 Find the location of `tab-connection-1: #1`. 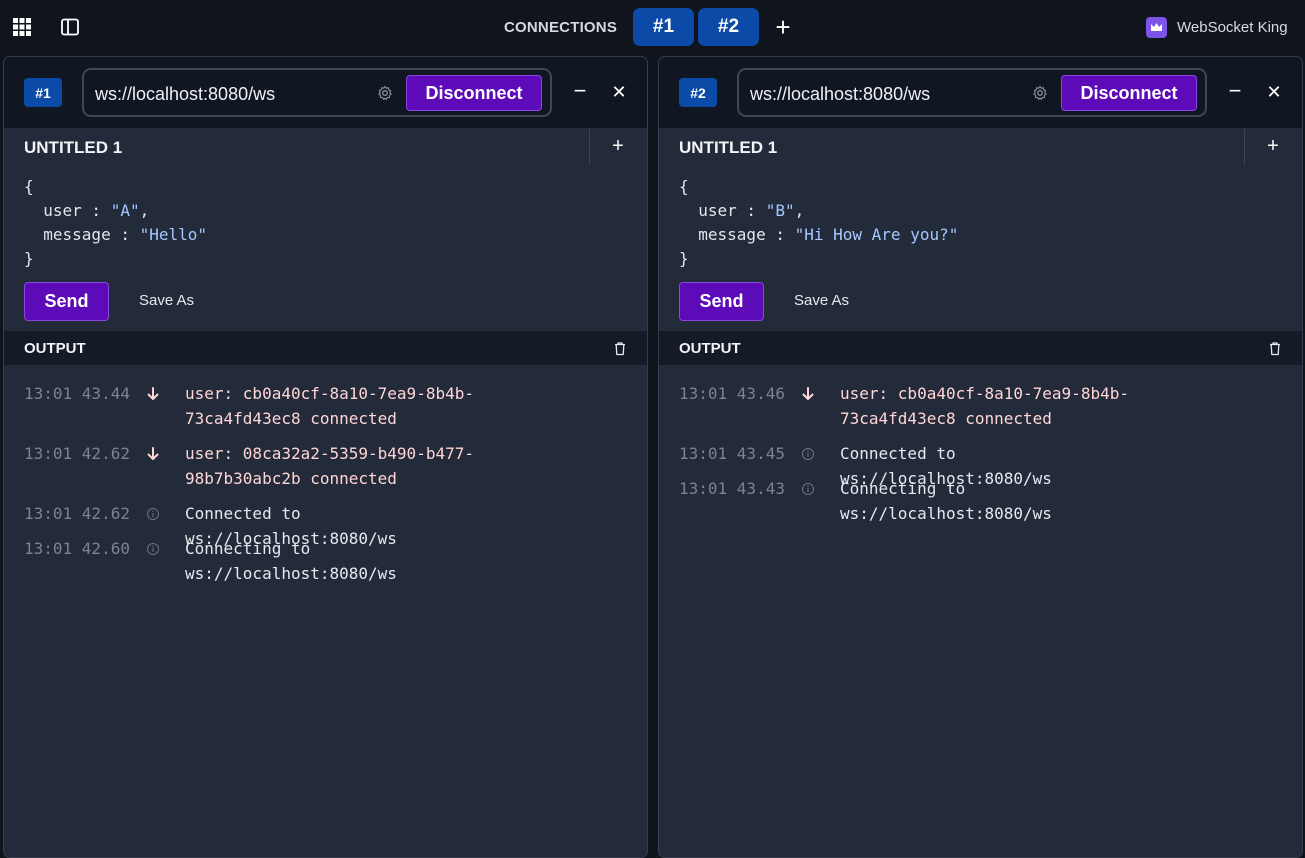

tab-connection-1: #1 is located at coordinates (663, 27).